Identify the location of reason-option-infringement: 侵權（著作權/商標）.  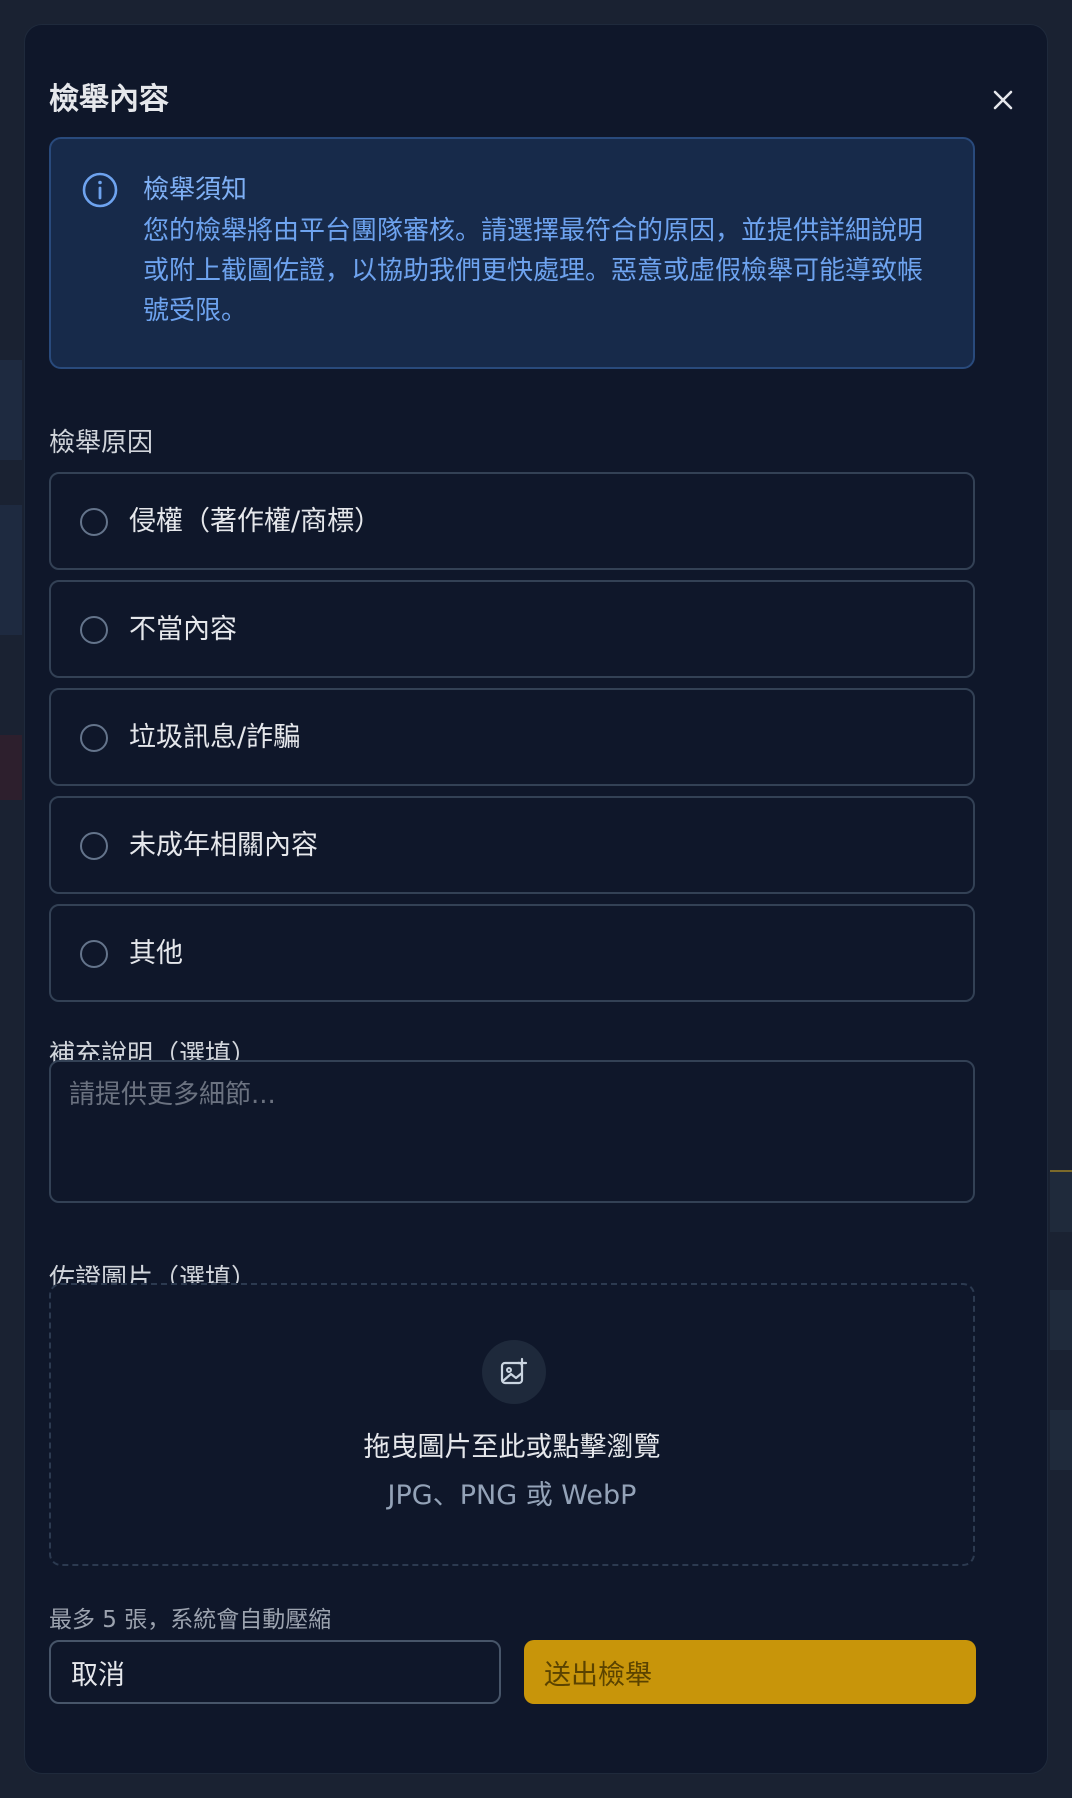
(512, 521).